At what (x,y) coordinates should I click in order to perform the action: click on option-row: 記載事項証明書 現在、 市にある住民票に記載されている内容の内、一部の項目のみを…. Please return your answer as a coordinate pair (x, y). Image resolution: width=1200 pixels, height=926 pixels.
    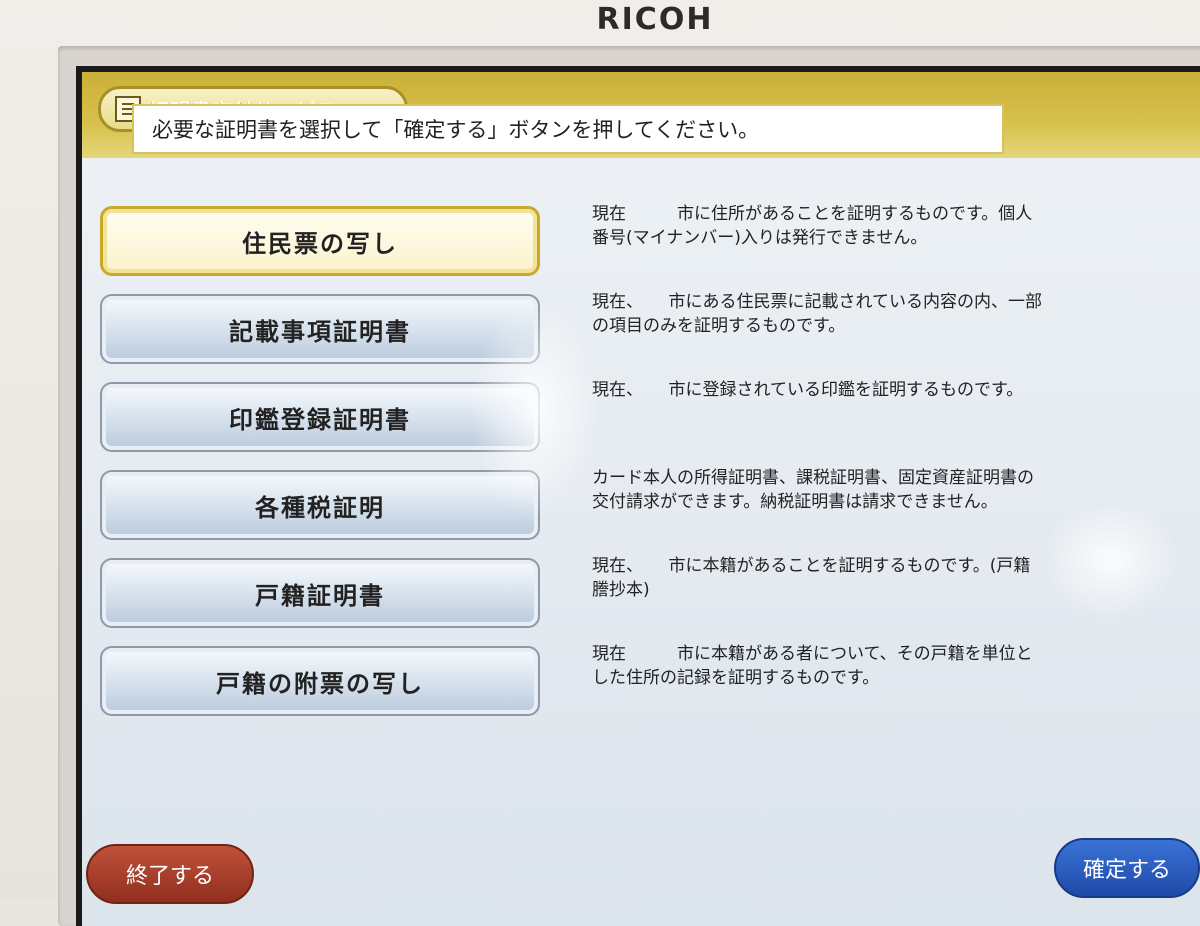
    Looking at the image, I should click on (590, 337).